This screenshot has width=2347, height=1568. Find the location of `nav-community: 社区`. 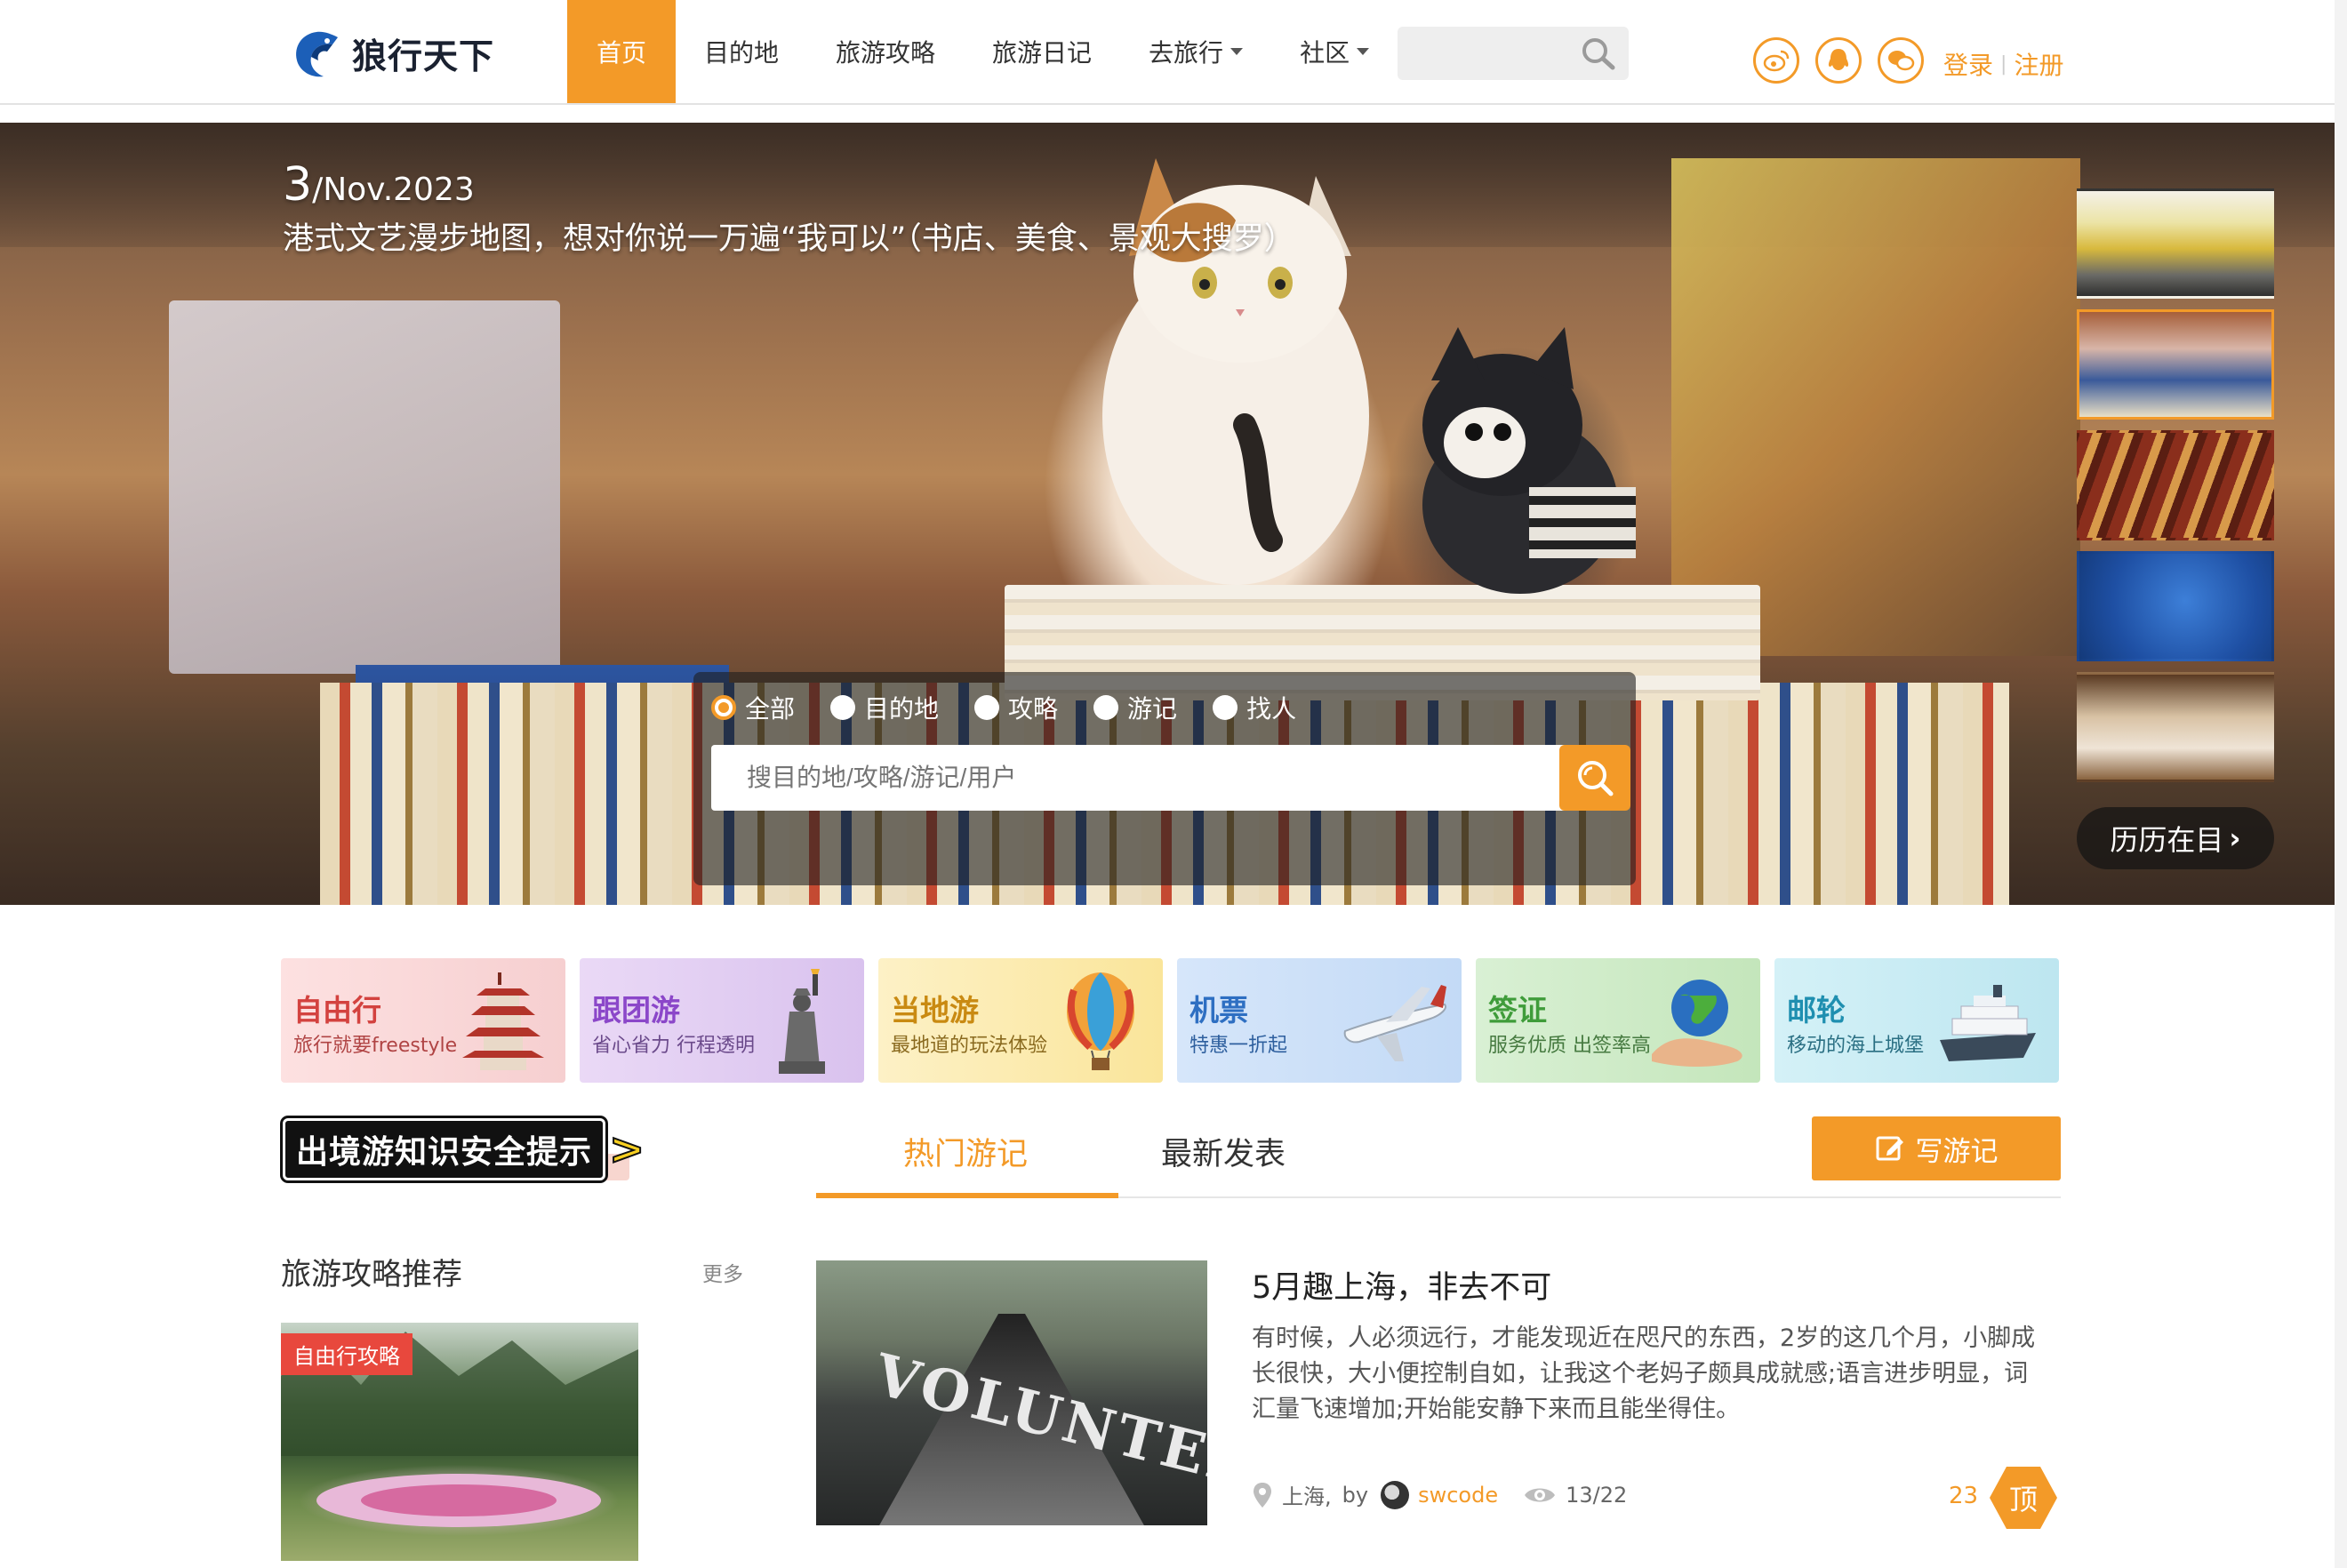

nav-community: 社区 is located at coordinates (1334, 51).